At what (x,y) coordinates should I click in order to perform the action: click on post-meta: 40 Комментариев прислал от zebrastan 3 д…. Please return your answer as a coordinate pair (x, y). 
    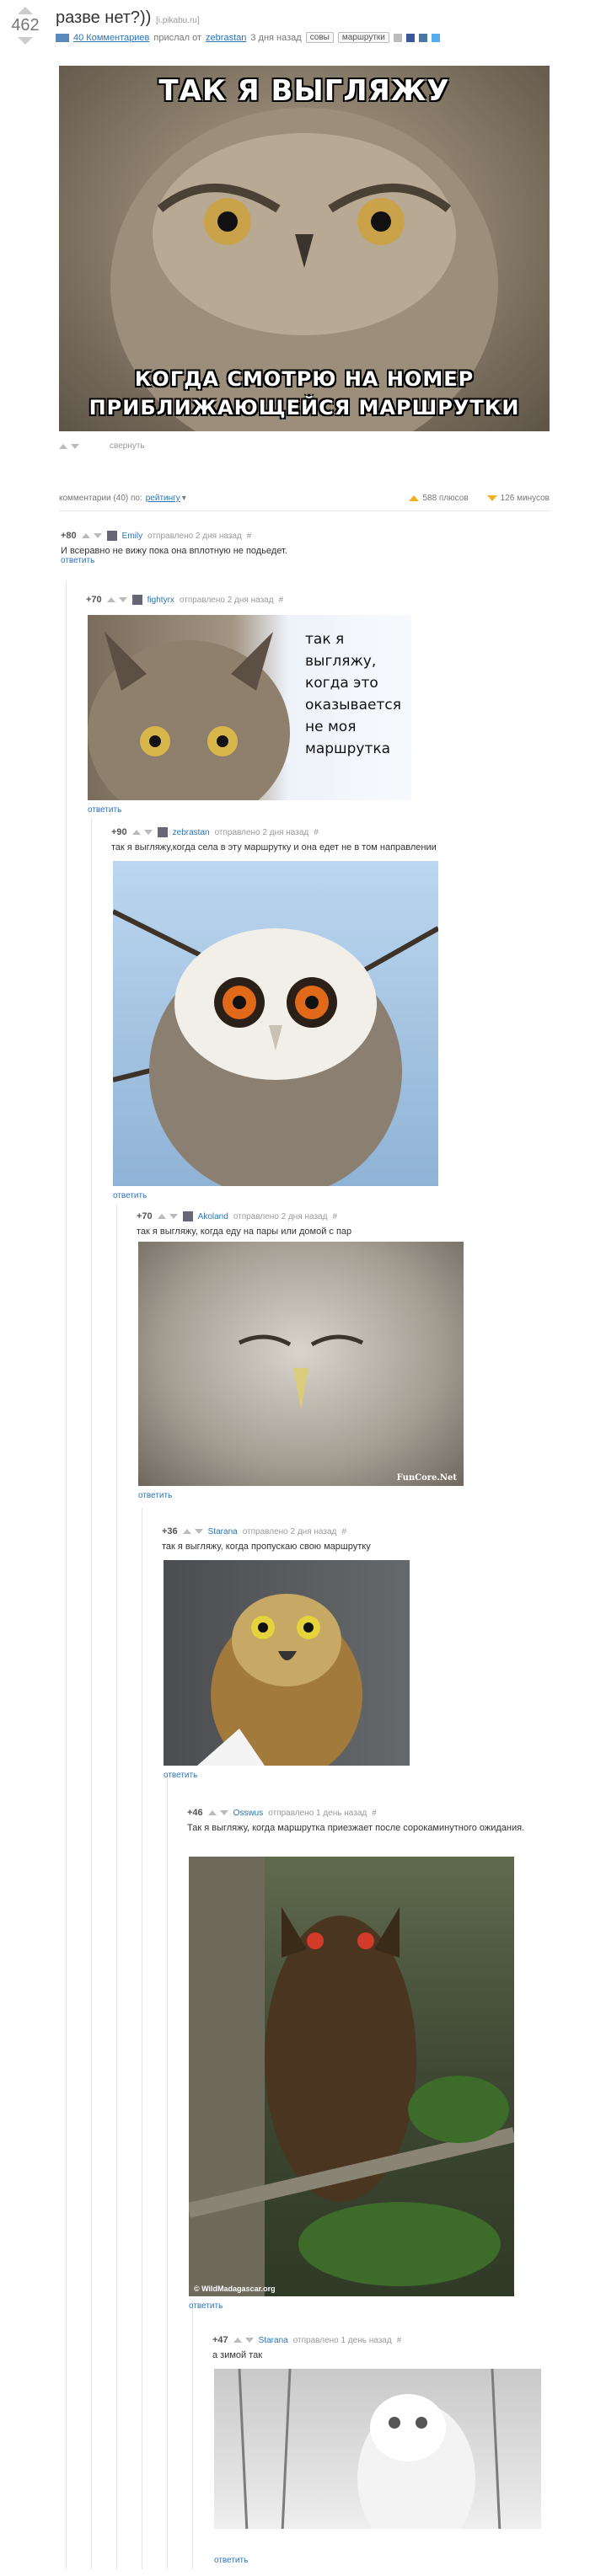
    Looking at the image, I should click on (248, 37).